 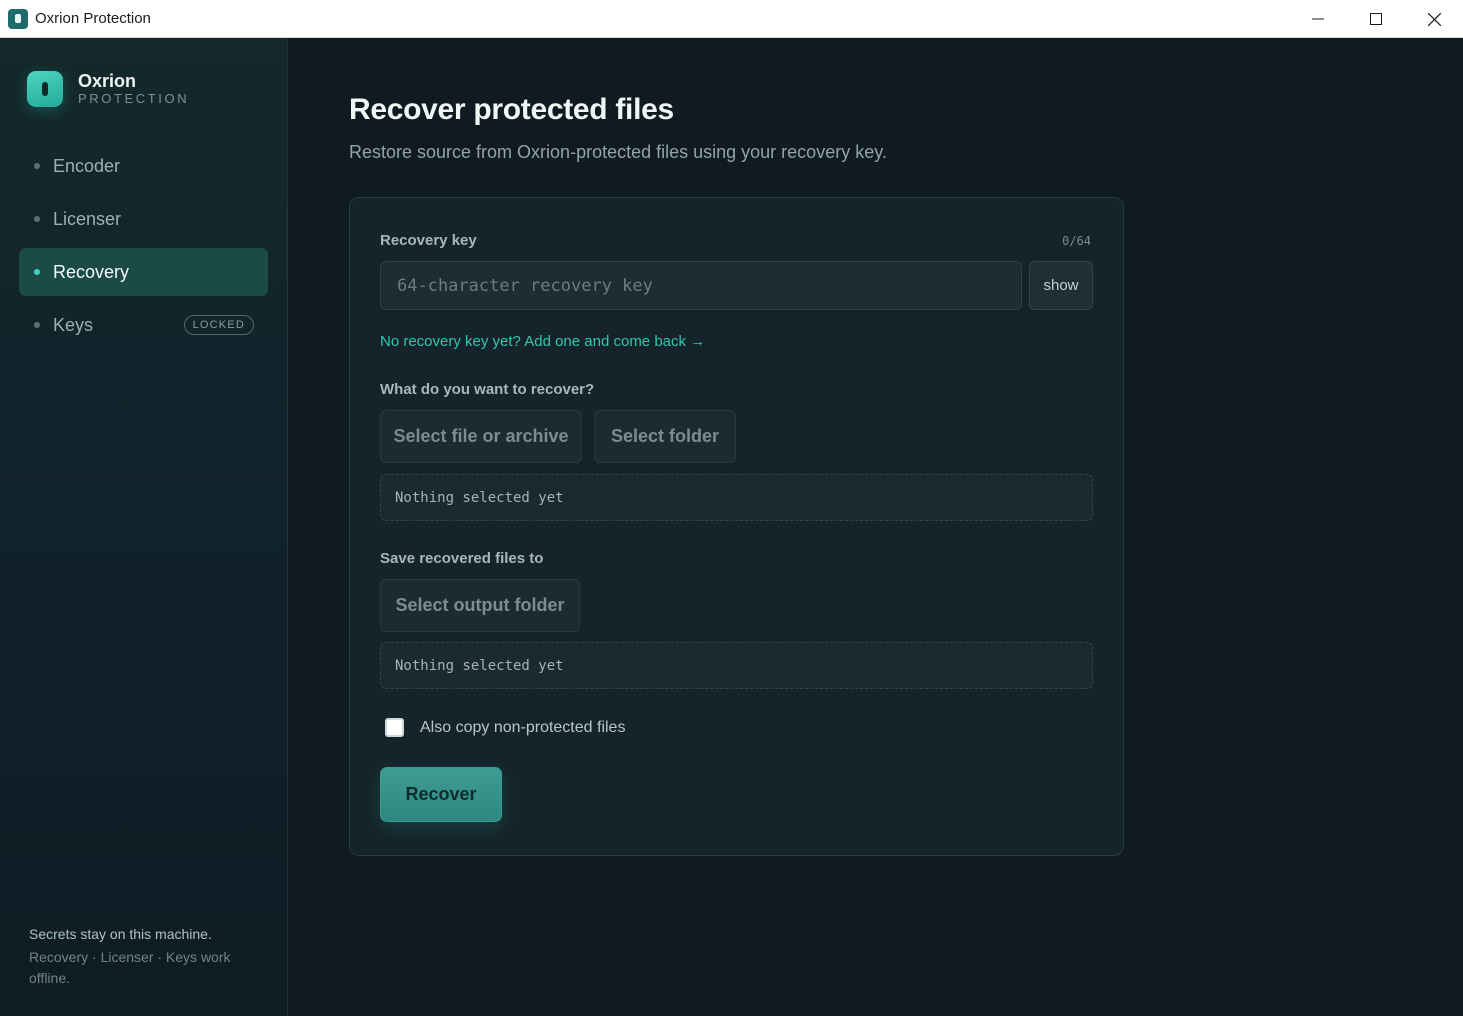 What do you see at coordinates (1434, 19) in the screenshot?
I see `close-icon` at bounding box center [1434, 19].